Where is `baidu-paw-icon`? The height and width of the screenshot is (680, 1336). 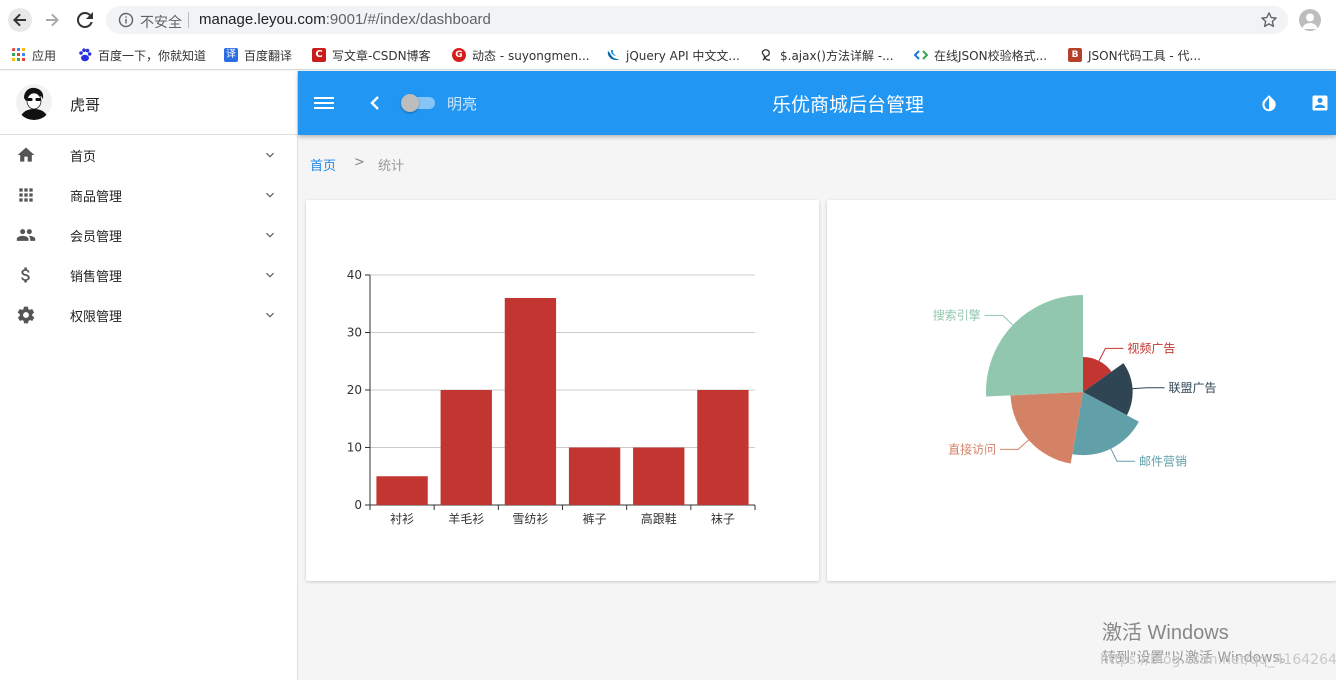
baidu-paw-icon is located at coordinates (85, 55).